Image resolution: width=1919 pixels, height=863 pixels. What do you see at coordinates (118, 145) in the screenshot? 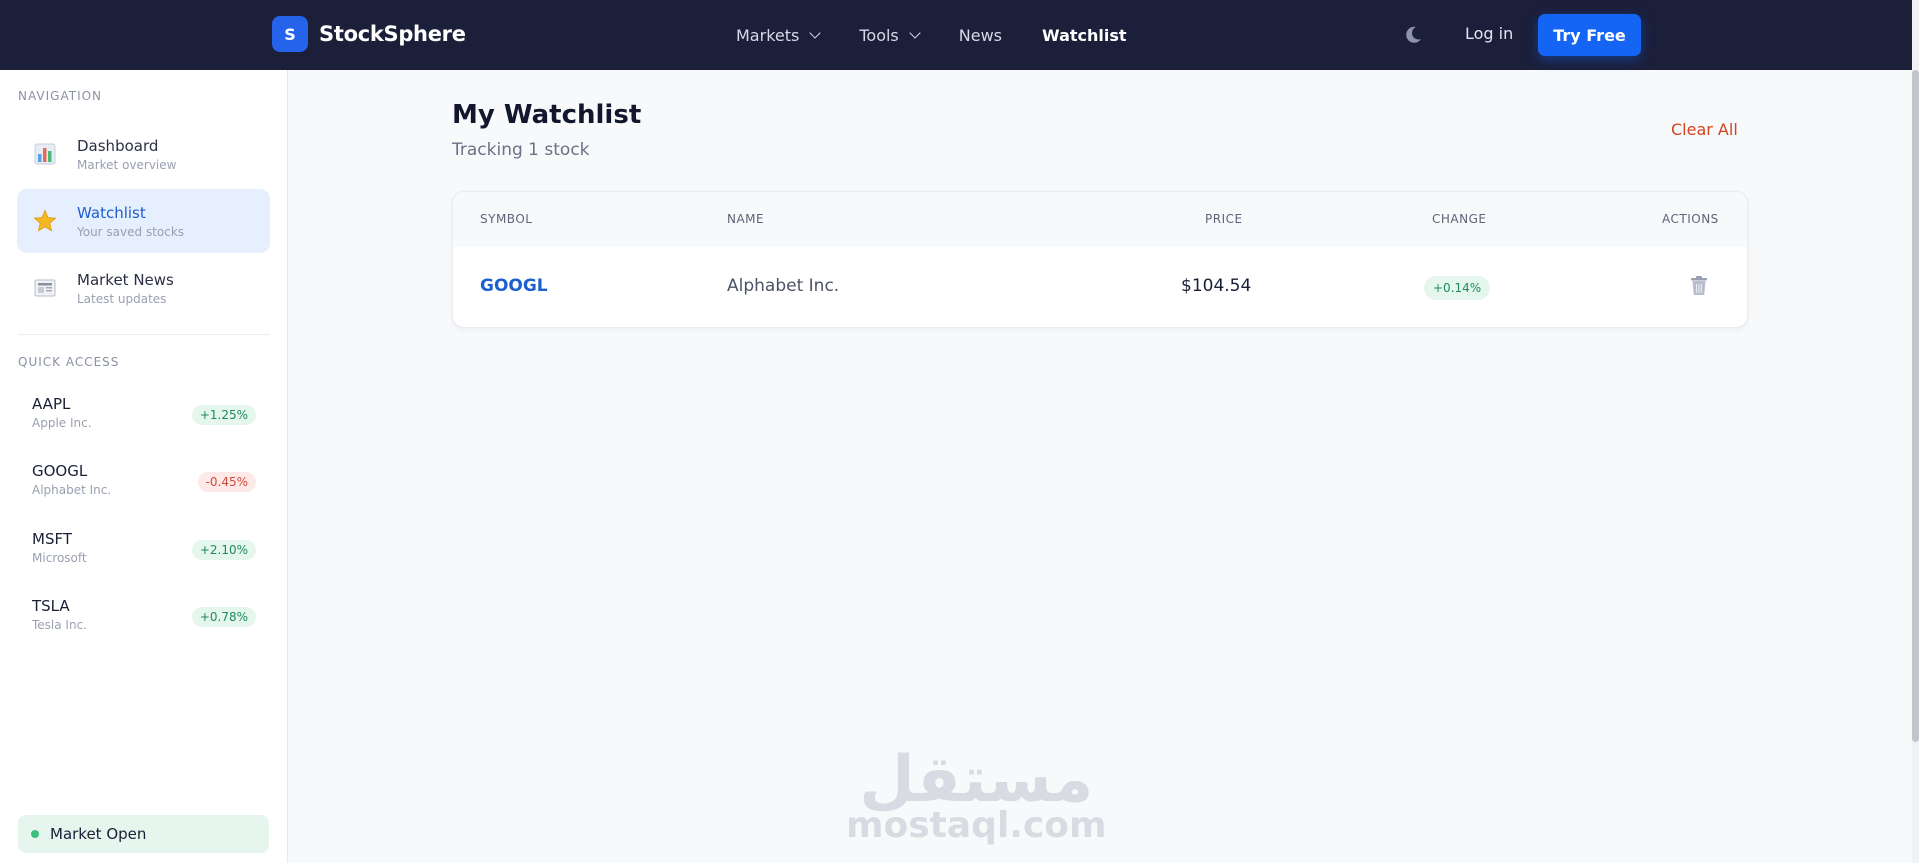
I see `sidebar-item-label: Dashboard` at bounding box center [118, 145].